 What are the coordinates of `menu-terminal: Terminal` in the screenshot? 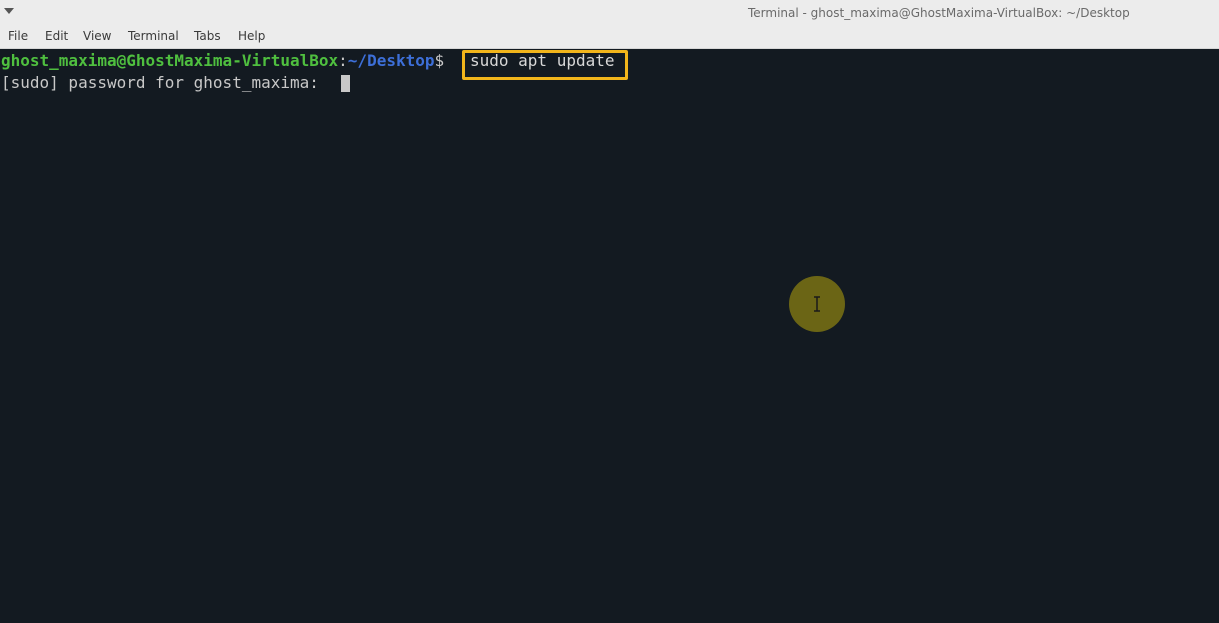 It's located at (153, 36).